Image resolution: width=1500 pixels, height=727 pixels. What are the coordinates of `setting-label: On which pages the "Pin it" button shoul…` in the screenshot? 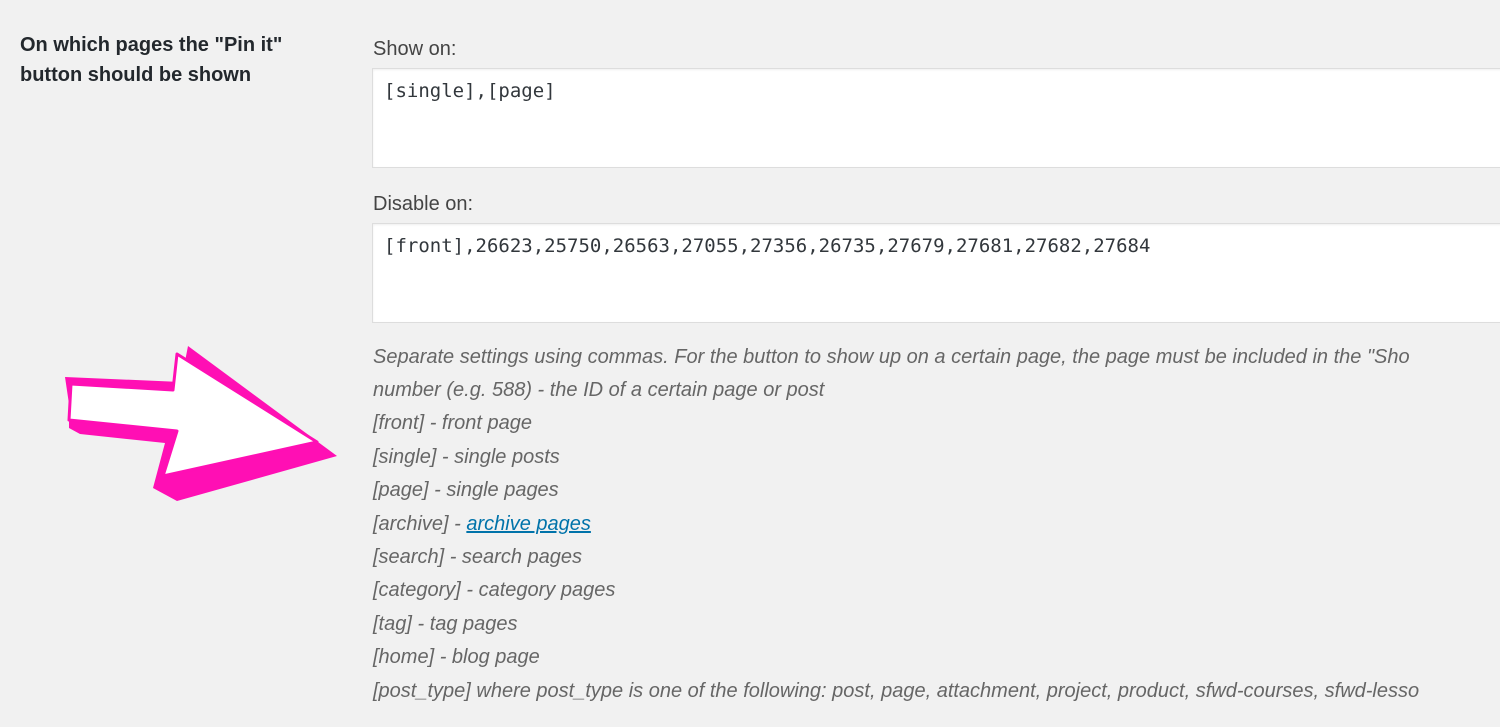 It's located at (151, 60).